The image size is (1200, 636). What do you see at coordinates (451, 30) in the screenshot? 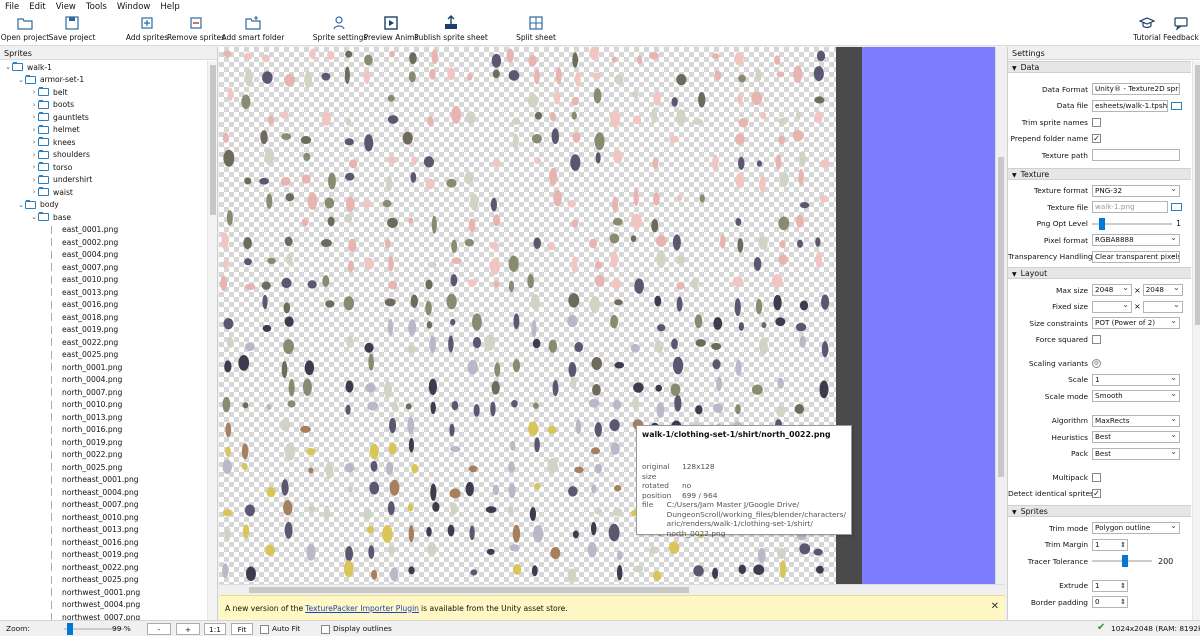
I see `publish-sprite-sheet-button: Publish sprite sheet` at bounding box center [451, 30].